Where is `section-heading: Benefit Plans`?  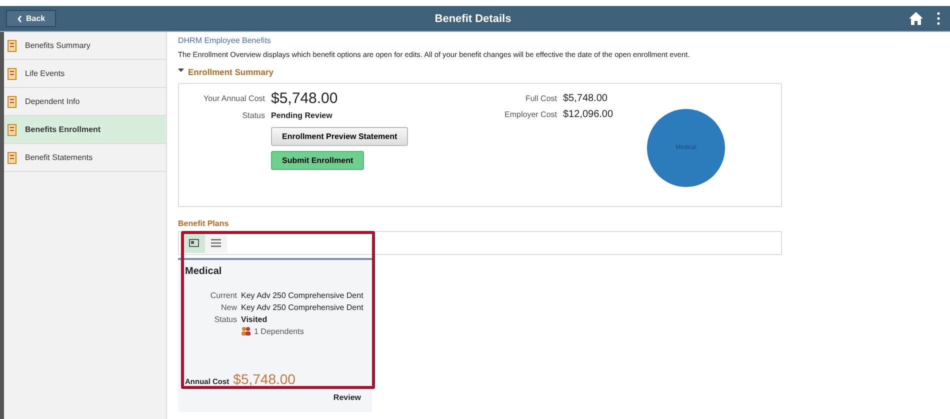 section-heading: Benefit Plans is located at coordinates (204, 223).